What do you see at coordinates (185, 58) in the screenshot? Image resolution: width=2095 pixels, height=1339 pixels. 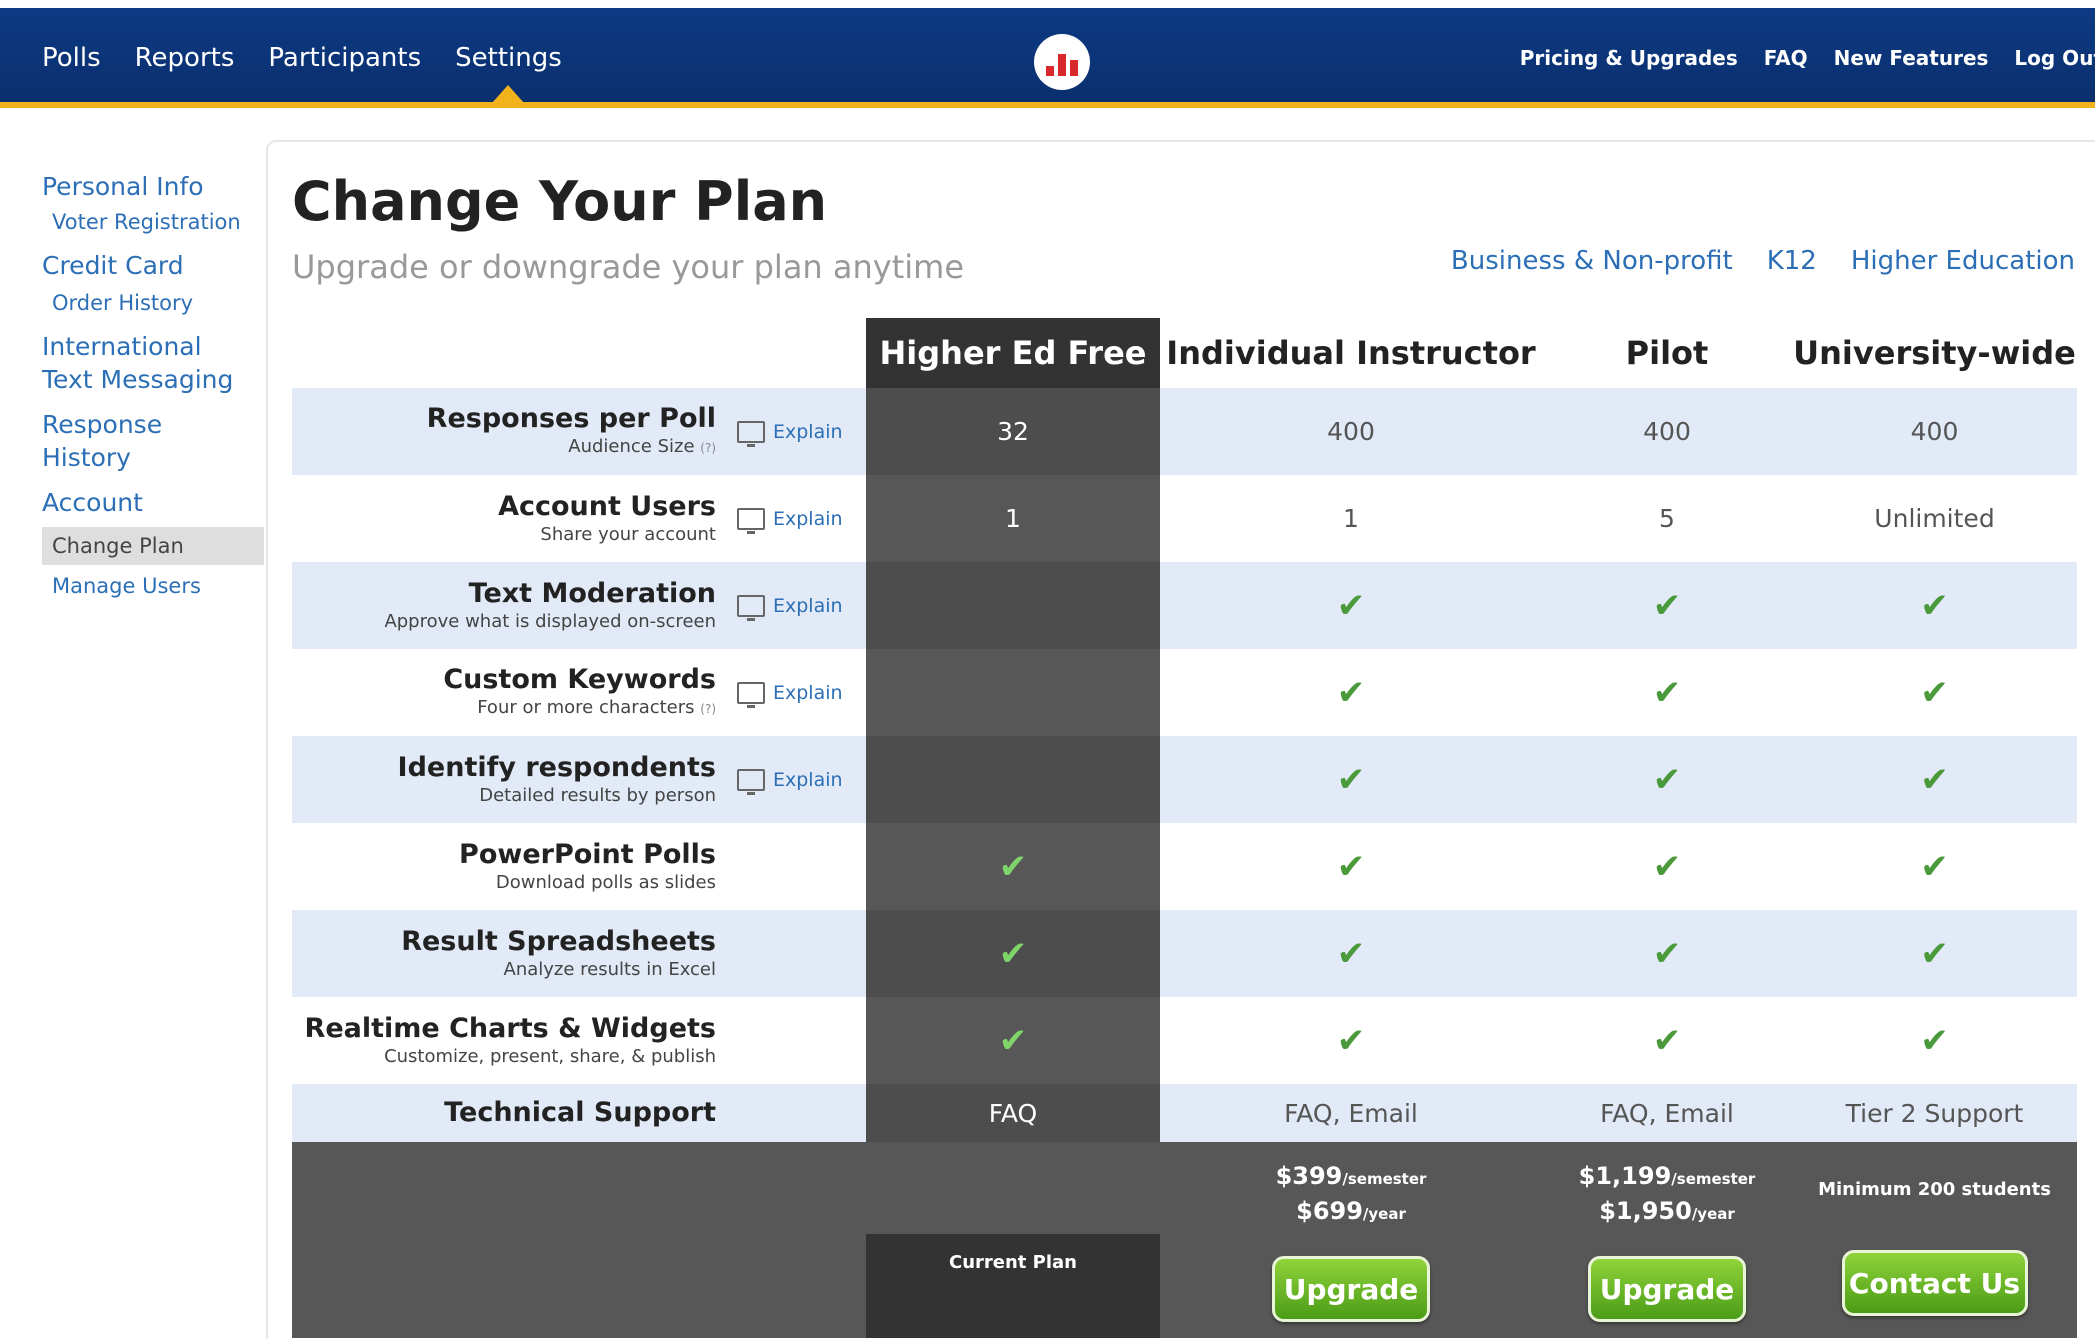 I see `nav-reports: Reports` at bounding box center [185, 58].